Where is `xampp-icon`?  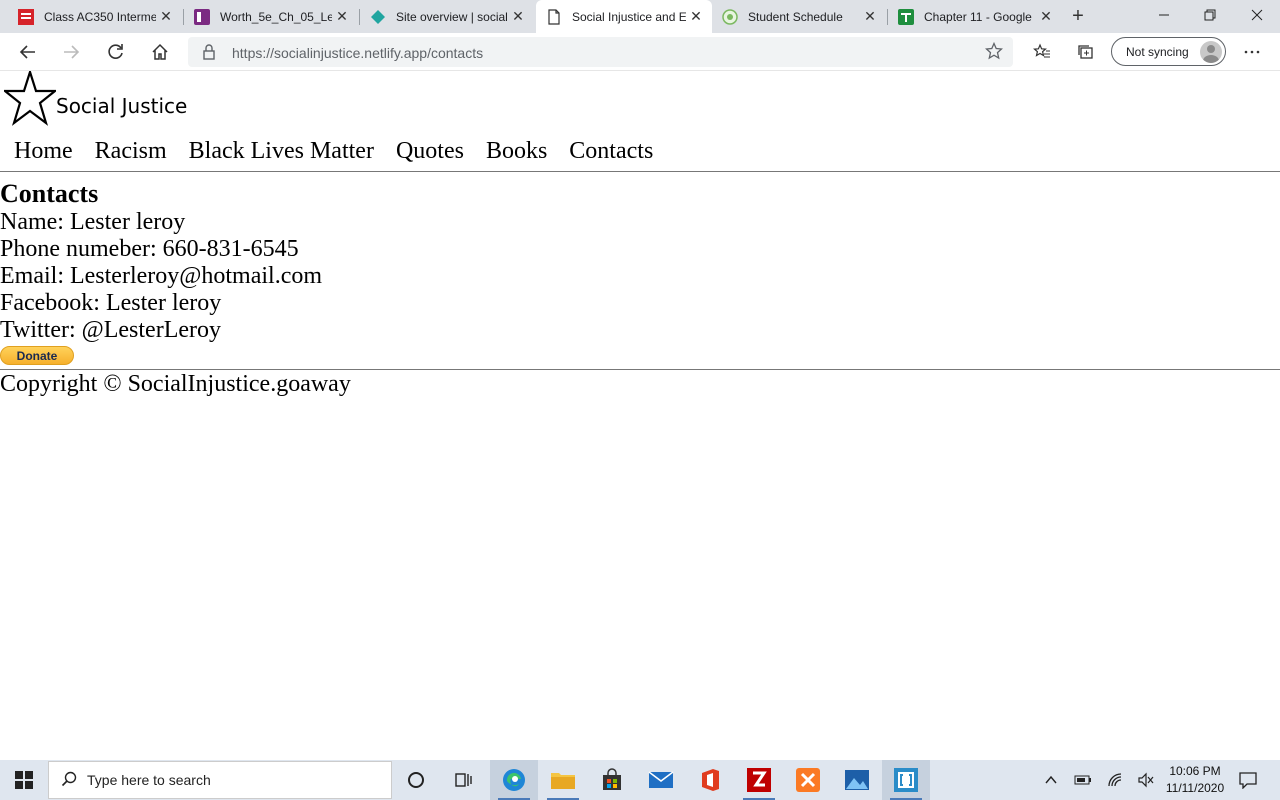 xampp-icon is located at coordinates (808, 780).